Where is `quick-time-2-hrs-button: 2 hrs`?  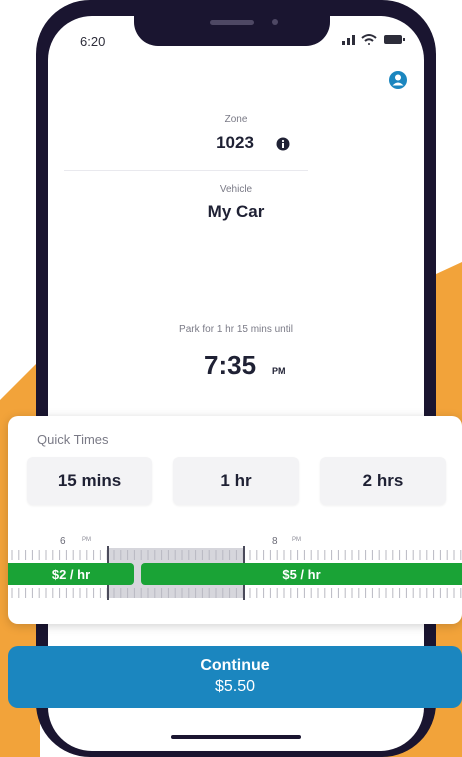 quick-time-2-hrs-button: 2 hrs is located at coordinates (383, 481).